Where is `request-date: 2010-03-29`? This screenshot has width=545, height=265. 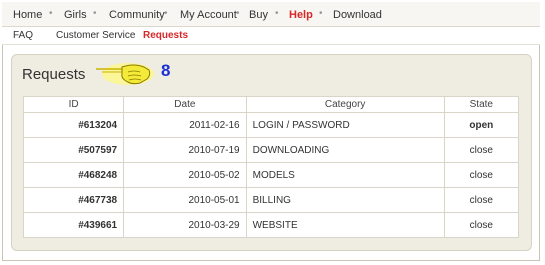
request-date: 2010-03-29 is located at coordinates (185, 225).